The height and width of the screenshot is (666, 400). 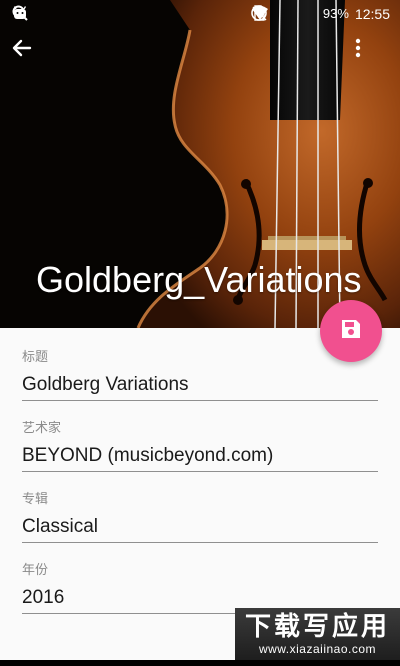 What do you see at coordinates (35, 569) in the screenshot?
I see `year-label: 年份` at bounding box center [35, 569].